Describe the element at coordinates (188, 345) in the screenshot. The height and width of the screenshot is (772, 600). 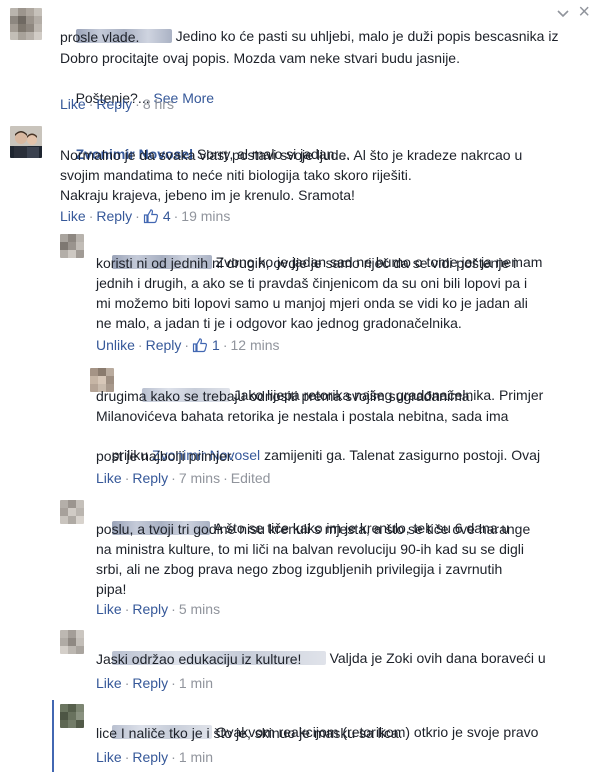
I see `comment-actions: Unlike · Reply · 1 · 12 mins` at that location.